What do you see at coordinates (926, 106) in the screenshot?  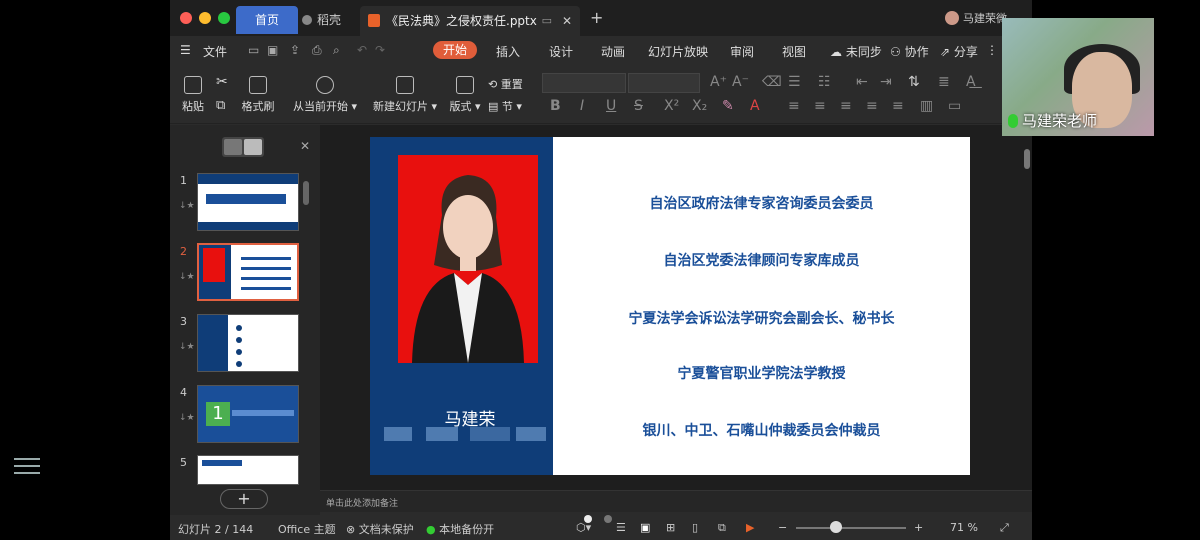 I see `columns-icon: ▥` at bounding box center [926, 106].